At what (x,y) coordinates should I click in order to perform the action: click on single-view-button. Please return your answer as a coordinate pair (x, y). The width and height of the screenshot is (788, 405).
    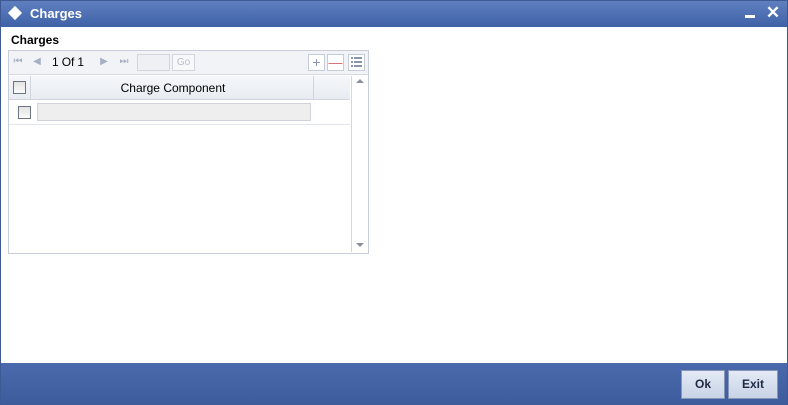
    Looking at the image, I should click on (356, 62).